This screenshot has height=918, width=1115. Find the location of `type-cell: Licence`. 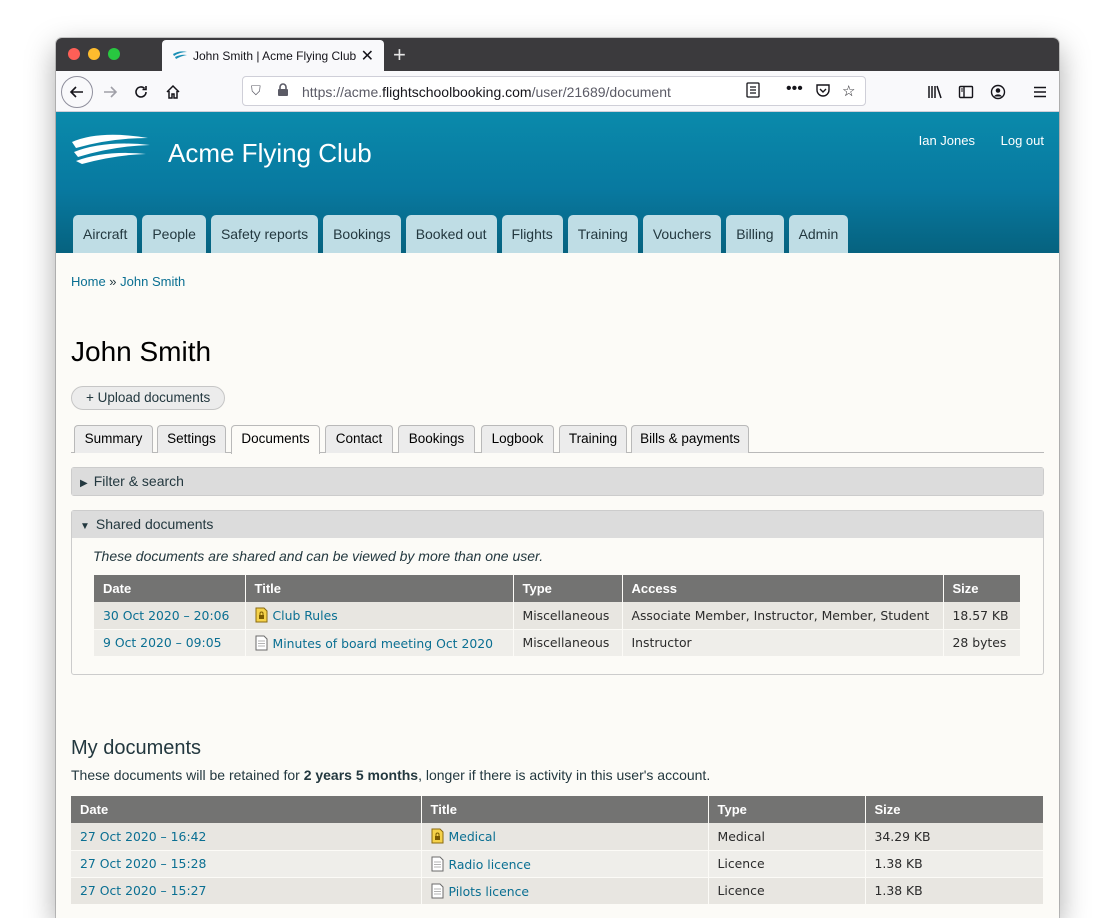

type-cell: Licence is located at coordinates (787, 864).